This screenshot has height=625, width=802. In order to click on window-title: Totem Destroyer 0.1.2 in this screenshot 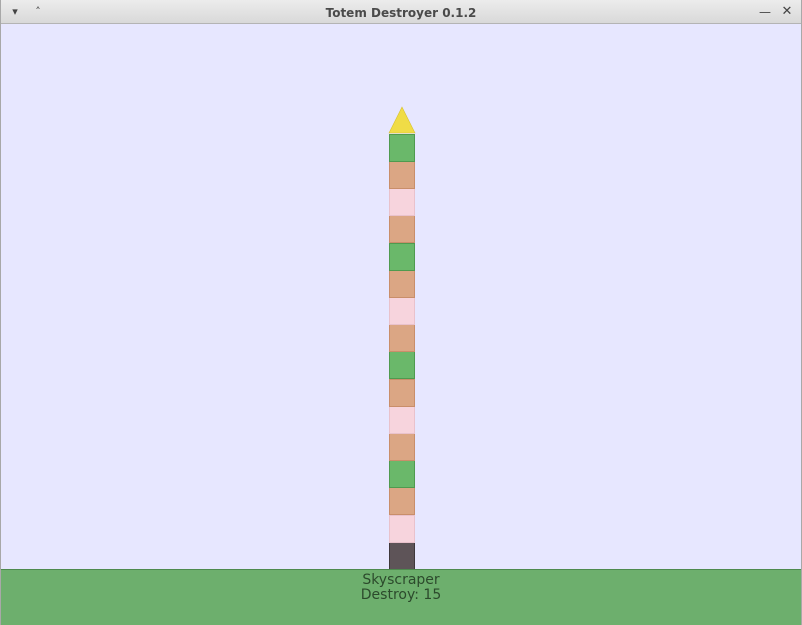, I will do `click(401, 13)`.